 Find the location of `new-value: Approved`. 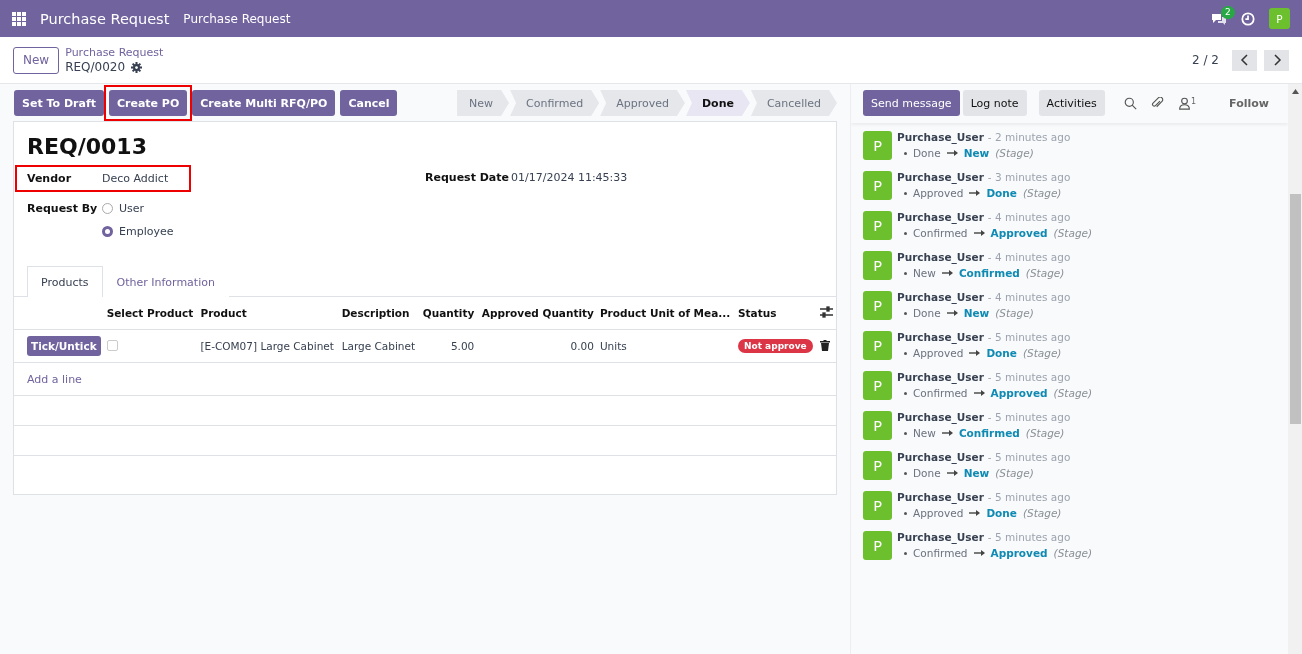

new-value: Approved is located at coordinates (1019, 233).